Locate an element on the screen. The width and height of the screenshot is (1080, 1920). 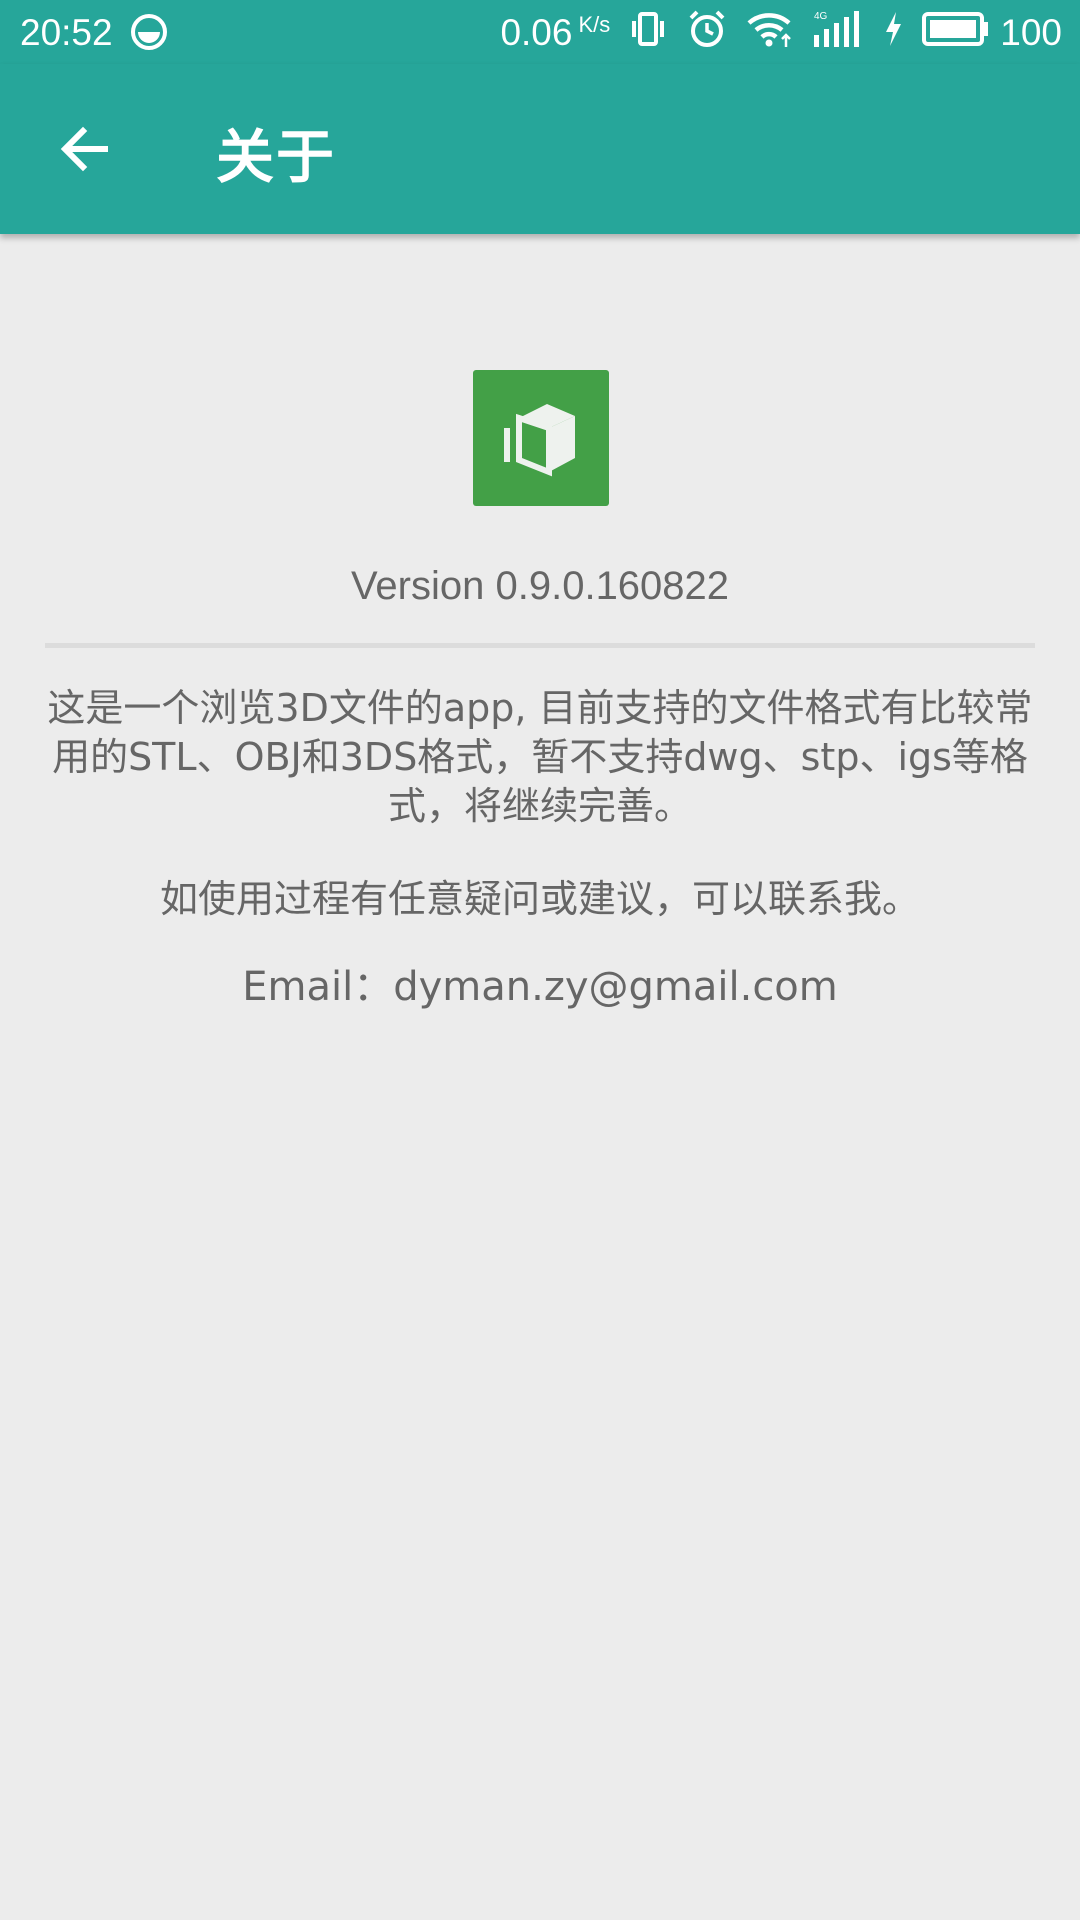
status-bar: 20:52 0.06 K/s 4G 100 is located at coordinates (540, 32).